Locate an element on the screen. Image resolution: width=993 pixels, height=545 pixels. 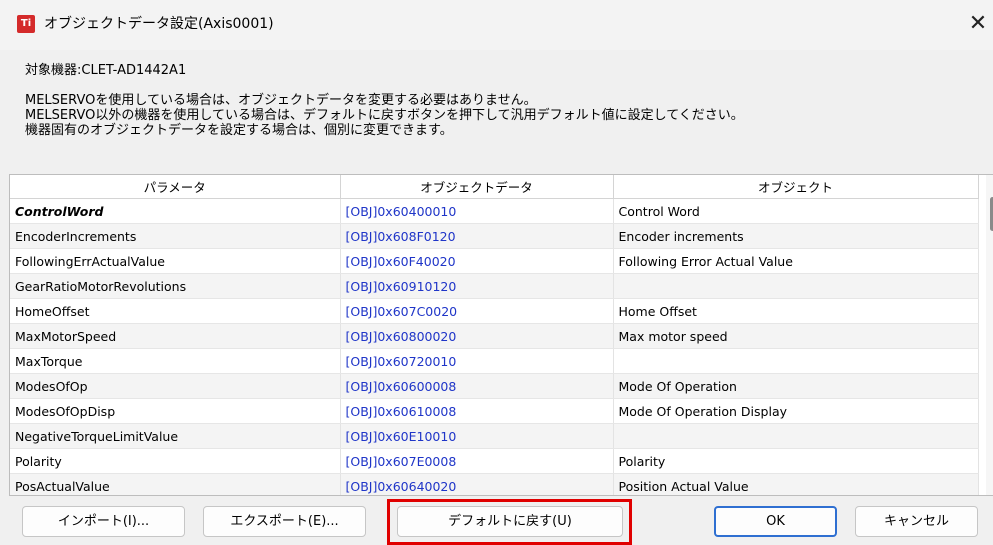
object-cell: Following Error Actual Value is located at coordinates (796, 261).